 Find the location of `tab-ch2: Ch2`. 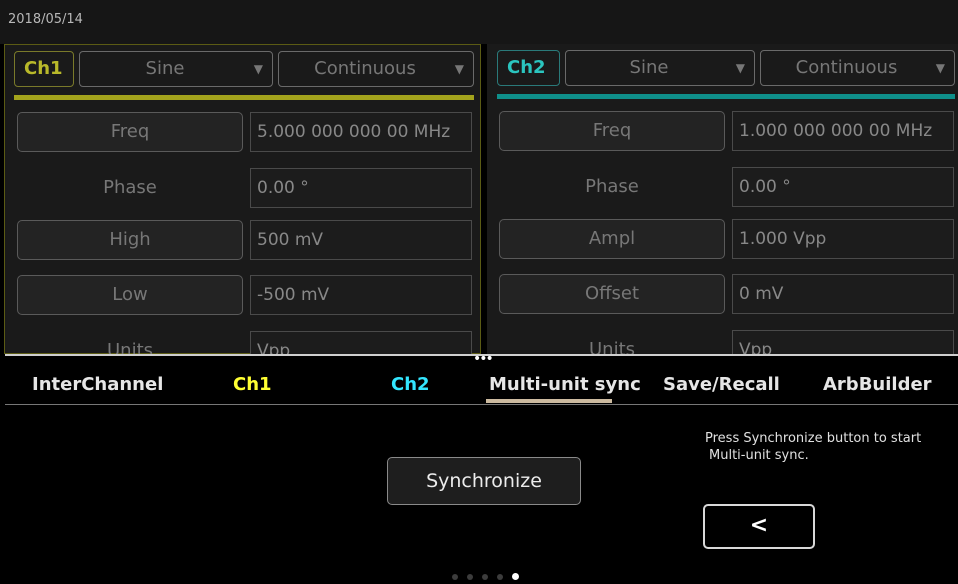

tab-ch2: Ch2 is located at coordinates (410, 384).